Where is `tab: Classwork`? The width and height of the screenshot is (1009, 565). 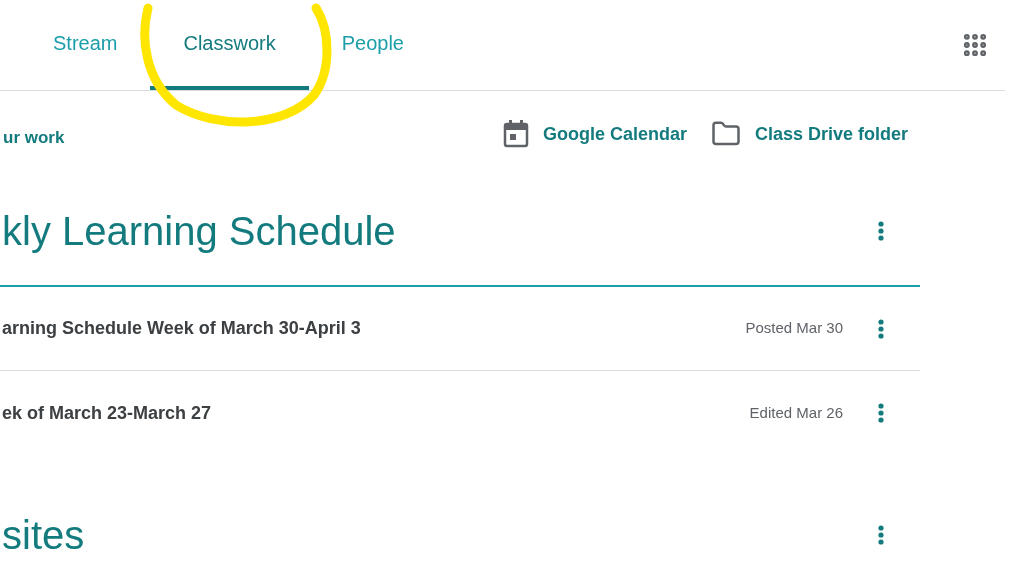
tab: Classwork is located at coordinates (229, 45).